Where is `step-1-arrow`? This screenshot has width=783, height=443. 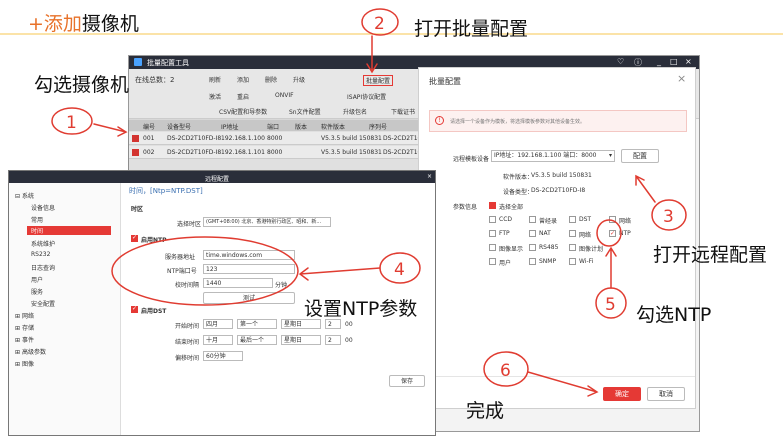
step-1-arrow is located at coordinates (110, 130).